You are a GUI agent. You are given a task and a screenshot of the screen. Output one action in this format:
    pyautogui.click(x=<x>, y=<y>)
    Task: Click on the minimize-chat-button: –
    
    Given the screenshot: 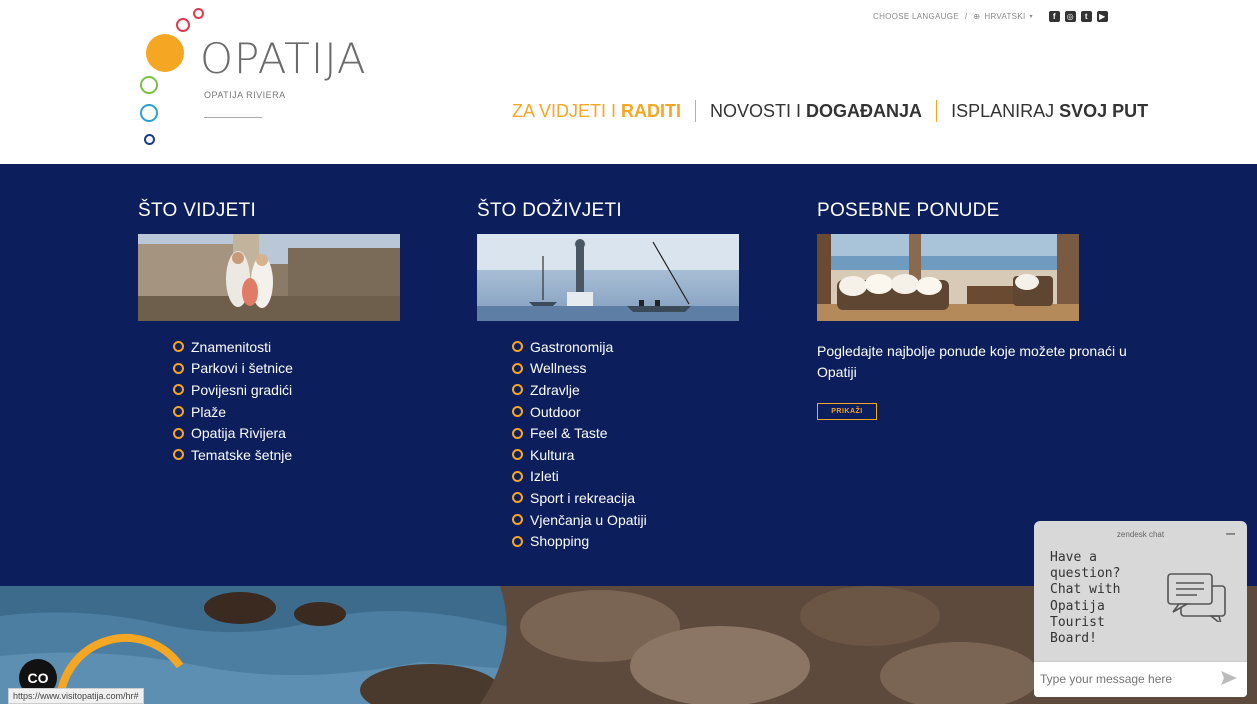 What is the action you would take?
    pyautogui.click(x=1230, y=534)
    